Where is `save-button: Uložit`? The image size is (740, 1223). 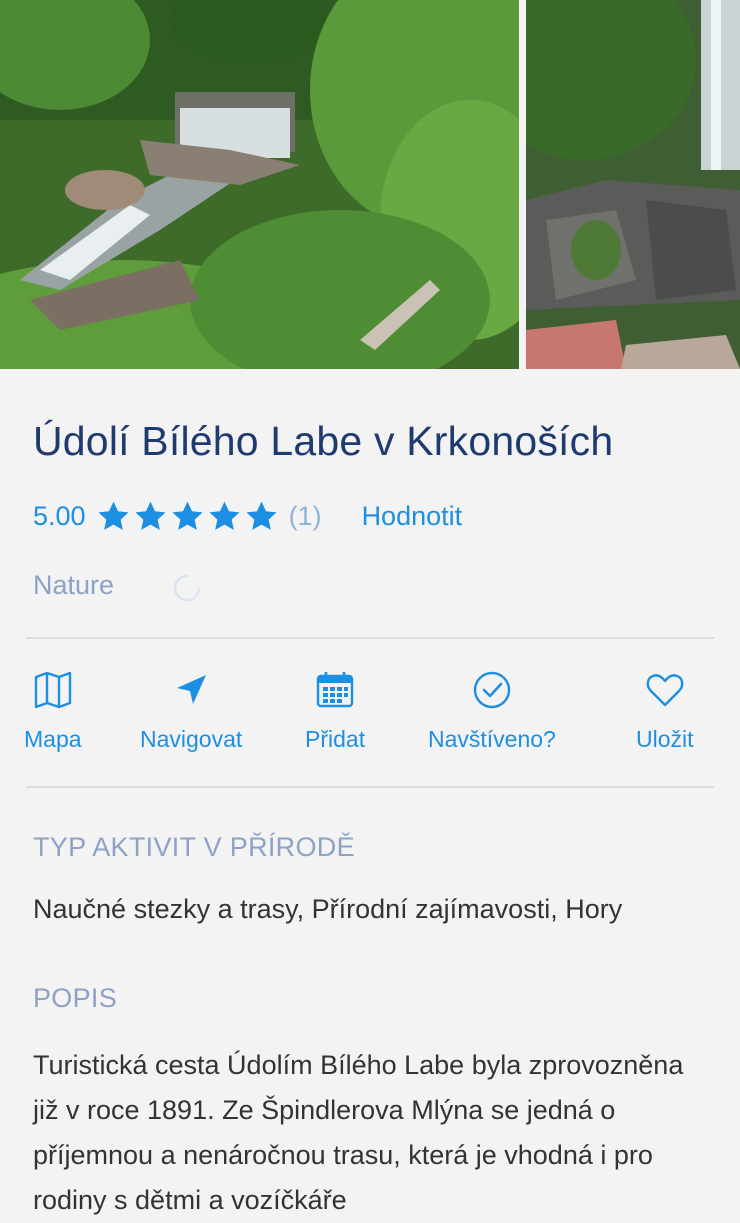 save-button: Uložit is located at coordinates (665, 710).